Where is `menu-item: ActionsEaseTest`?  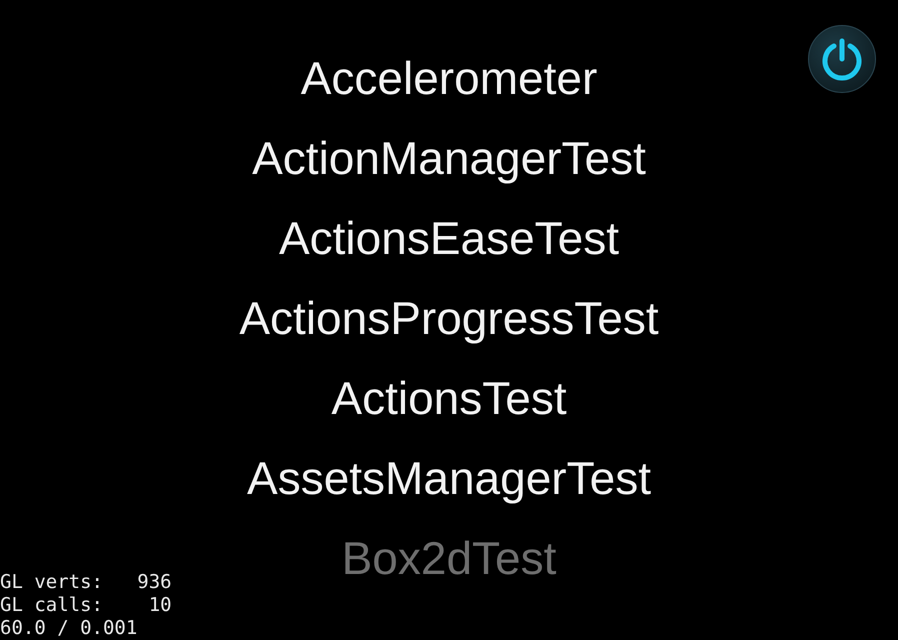
menu-item: ActionsEaseTest is located at coordinates (449, 250).